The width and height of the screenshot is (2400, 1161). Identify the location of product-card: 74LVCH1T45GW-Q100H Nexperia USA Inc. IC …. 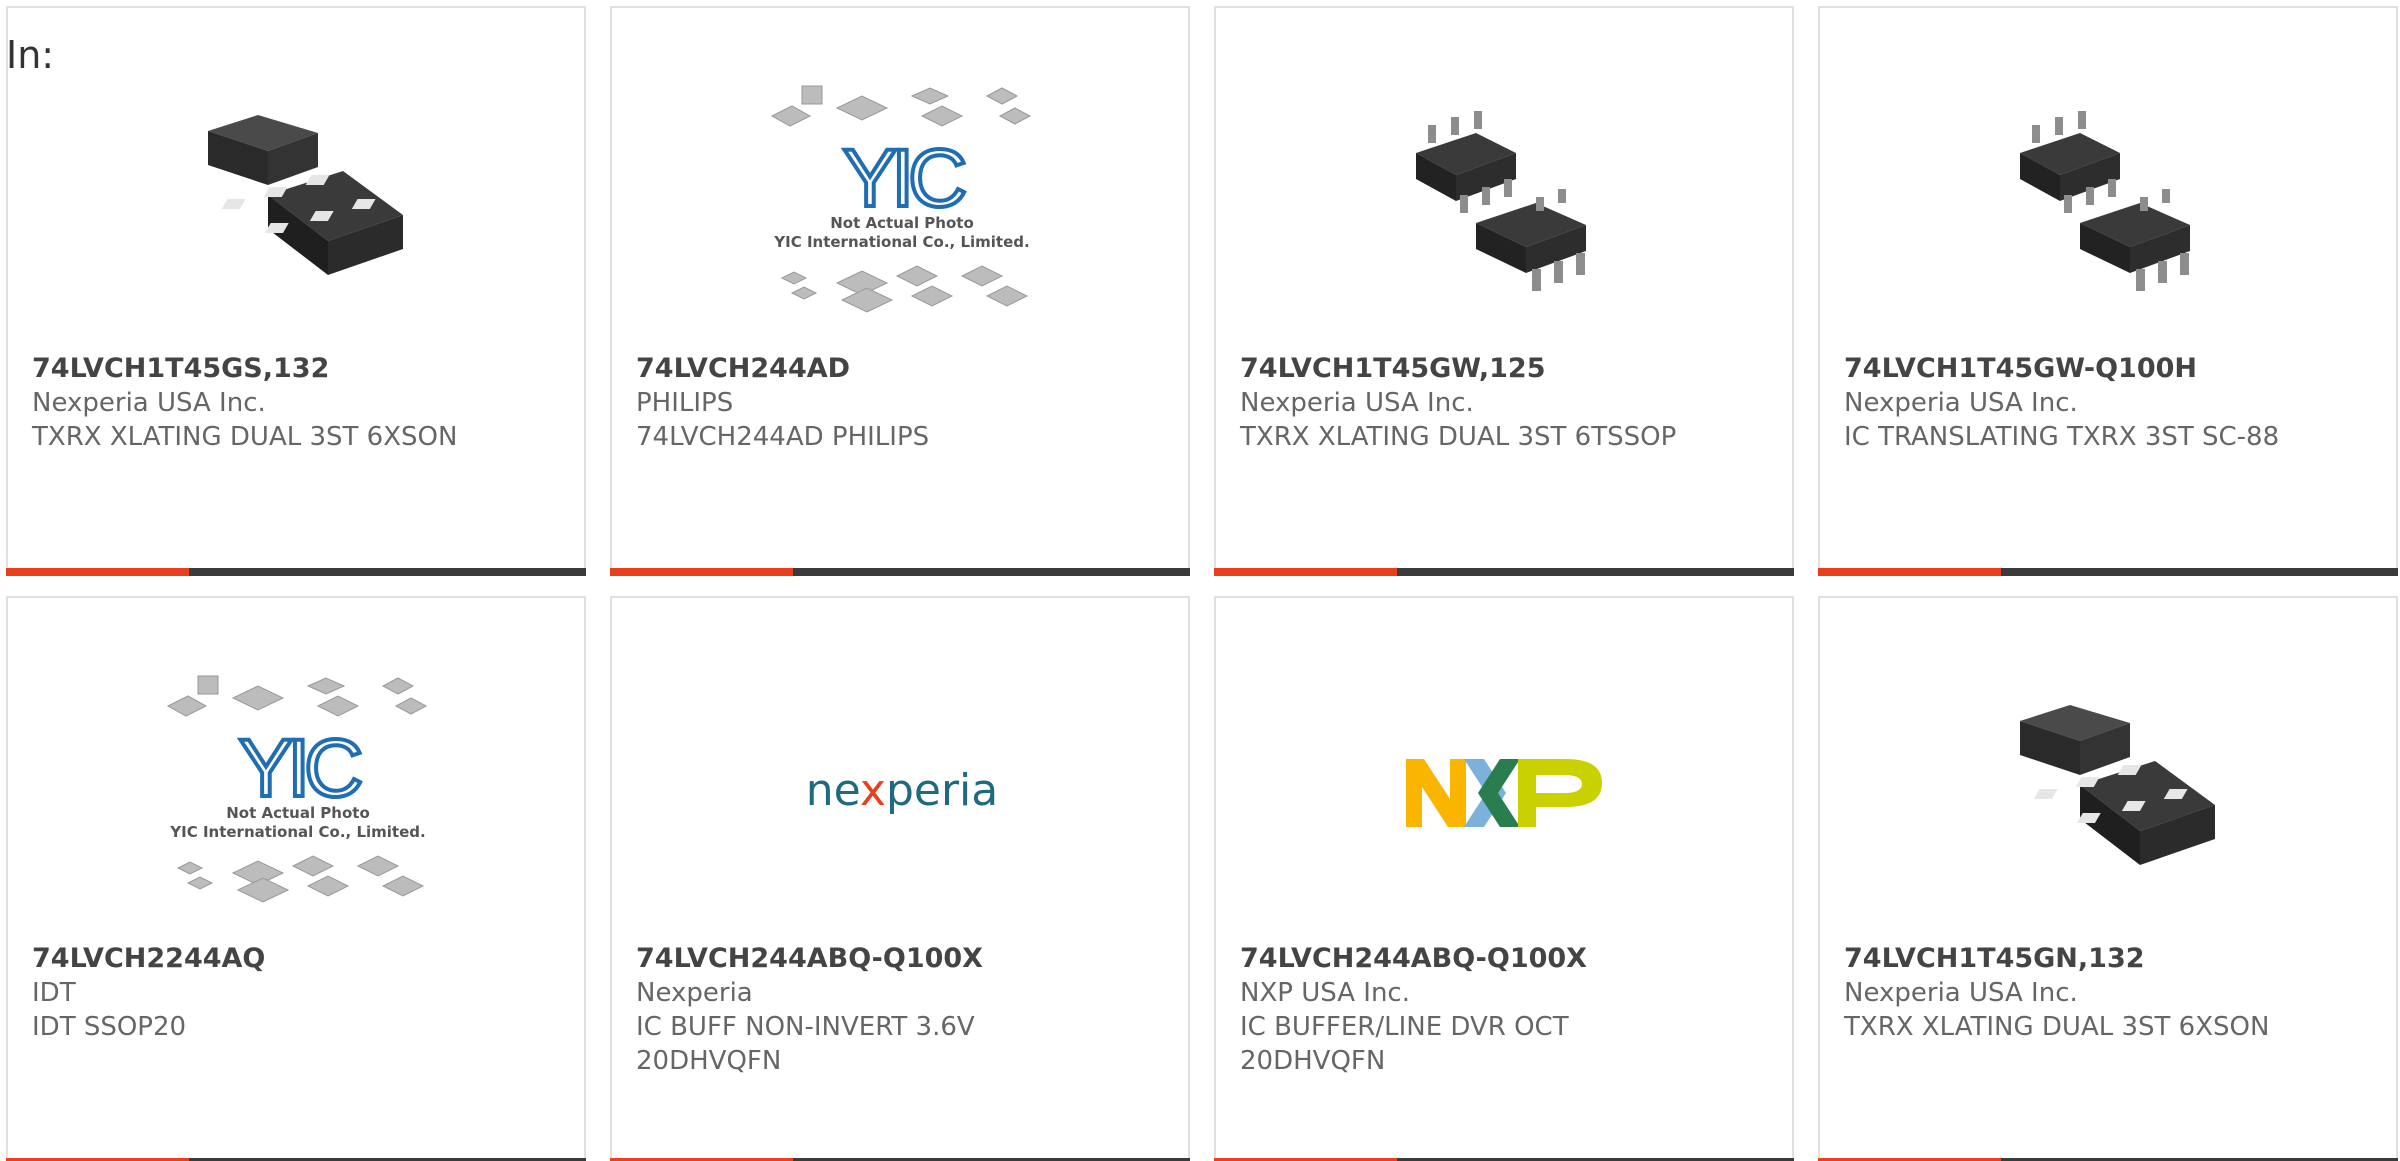
(2108, 291).